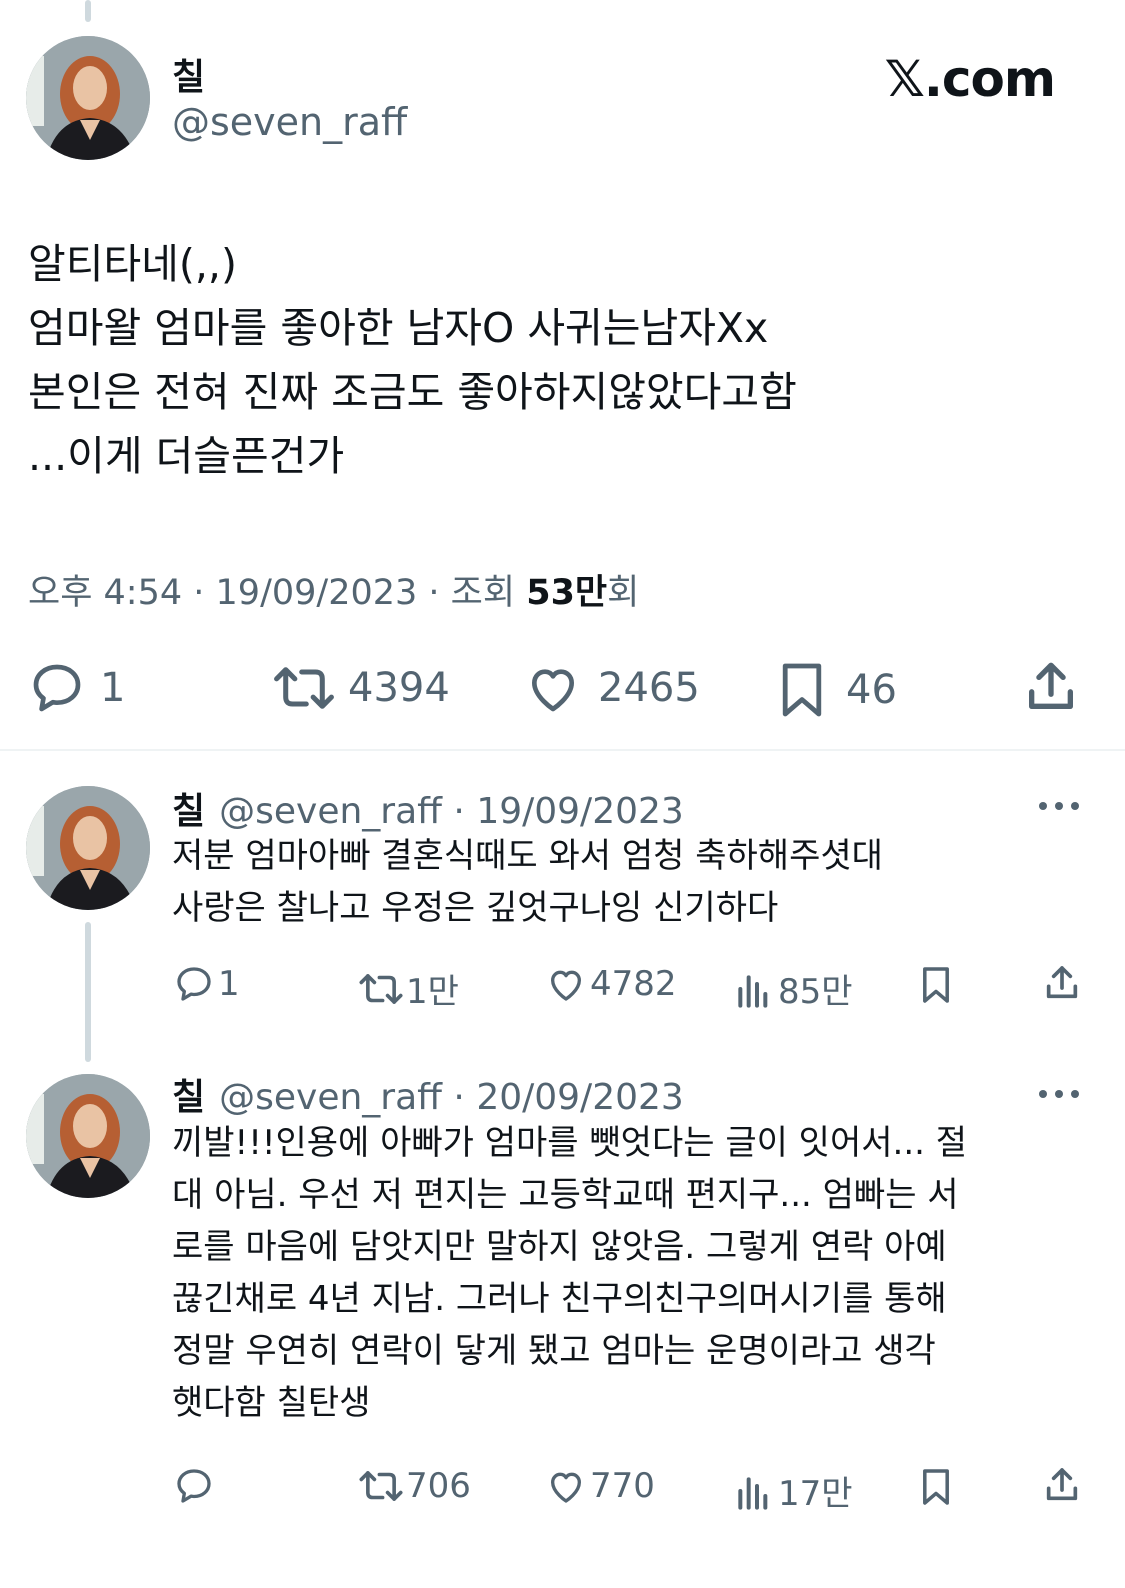  What do you see at coordinates (559, 1247) in the screenshot?
I see `reply-line: 로를 마음에 담앗지만 말하지 않앗음. 그렇게 연락 아예` at bounding box center [559, 1247].